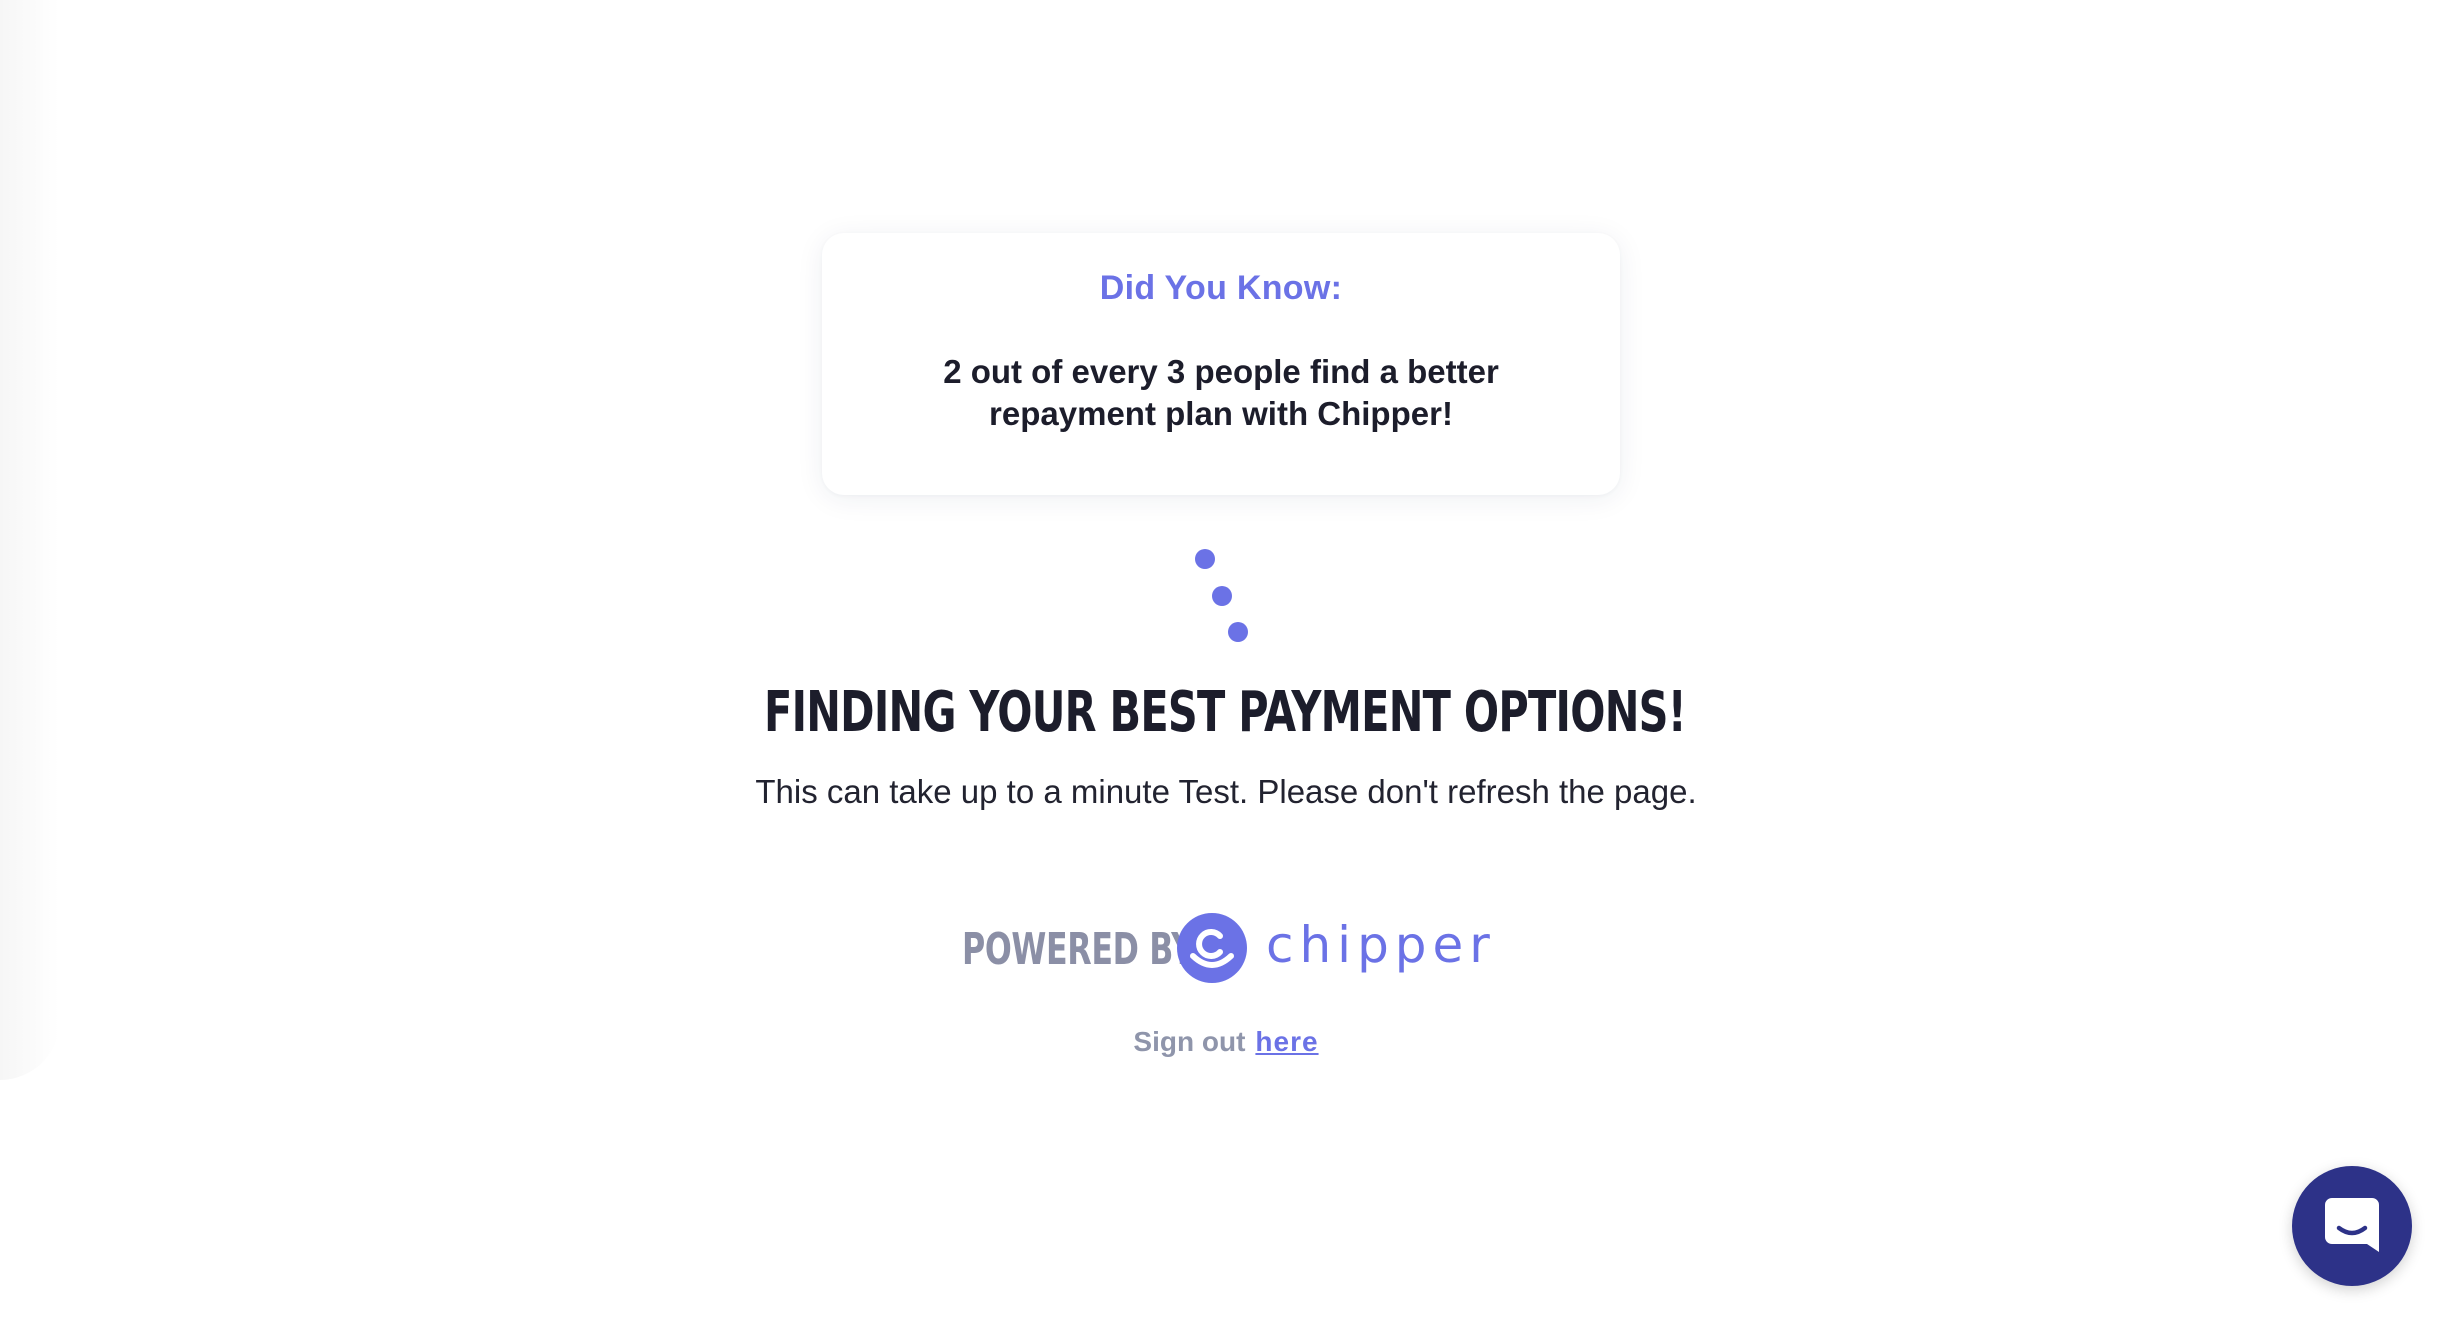  I want to click on signout-row: Sign out here, so click(1226, 1042).